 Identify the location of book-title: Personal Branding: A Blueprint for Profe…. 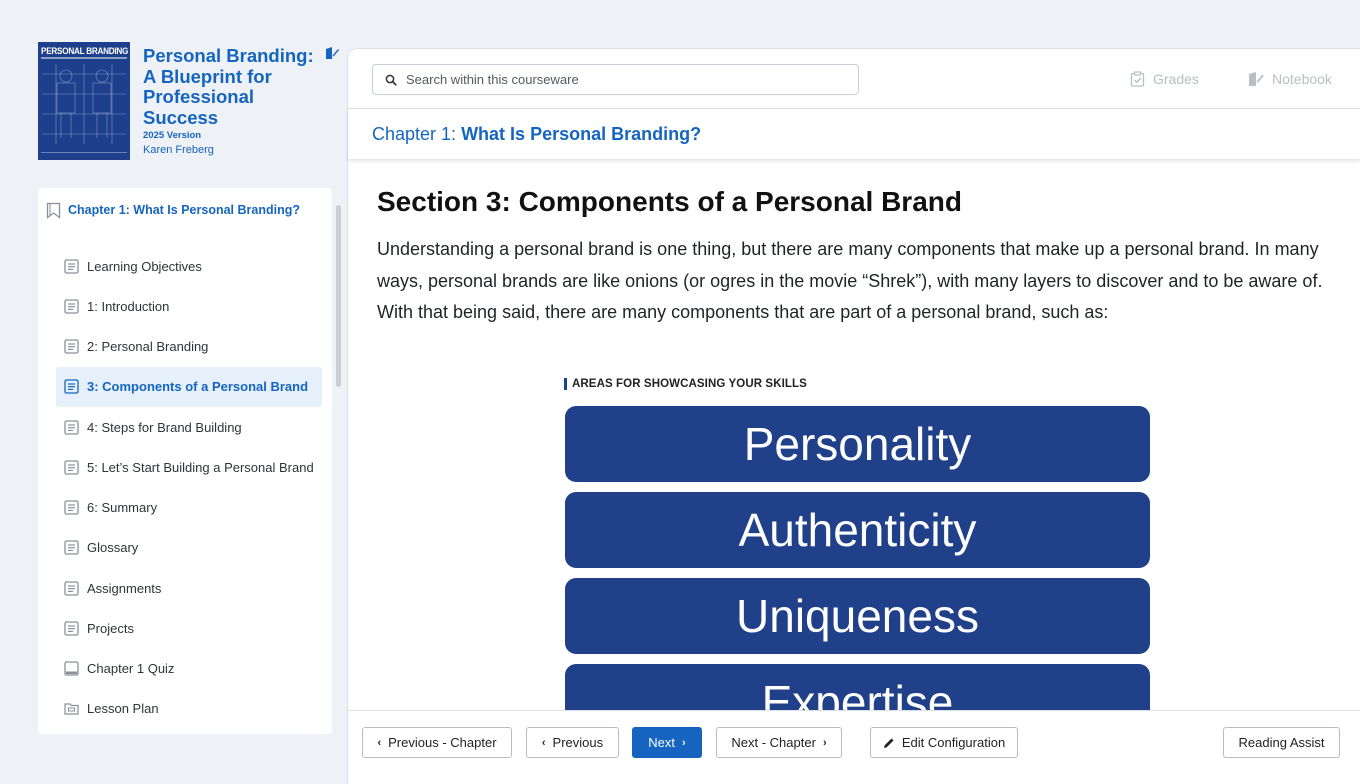
(234, 86).